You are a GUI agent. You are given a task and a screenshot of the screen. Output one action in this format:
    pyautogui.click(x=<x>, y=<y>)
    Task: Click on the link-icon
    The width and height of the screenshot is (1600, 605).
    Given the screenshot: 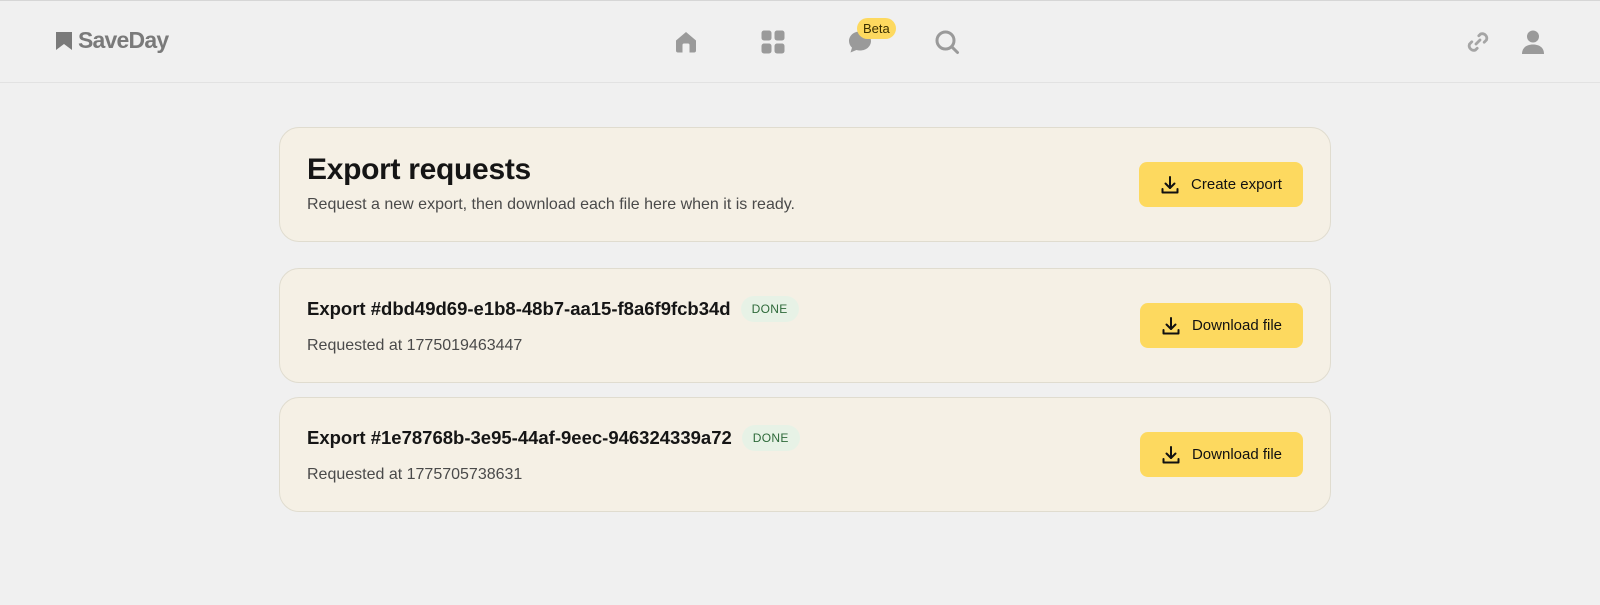 What is the action you would take?
    pyautogui.click(x=1478, y=42)
    